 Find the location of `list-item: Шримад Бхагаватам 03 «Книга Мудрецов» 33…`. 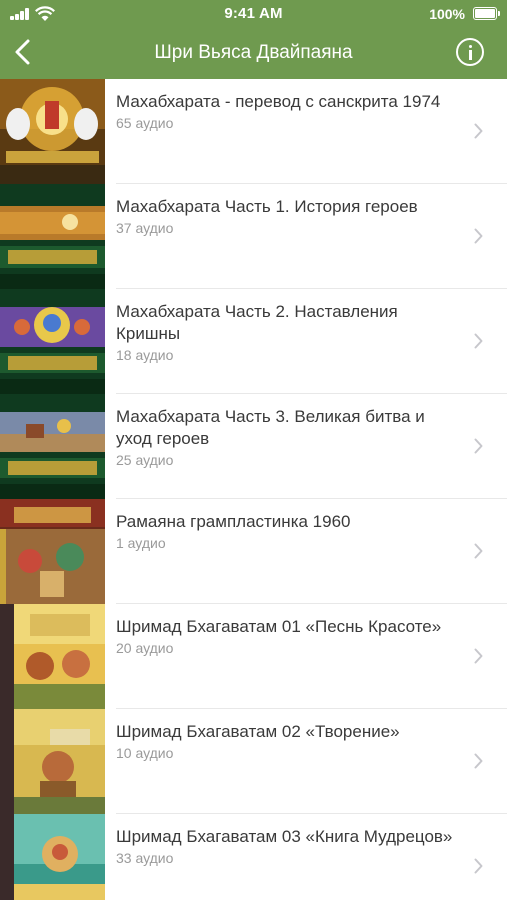

list-item: Шримад Бхагаватам 03 «Книга Мудрецов» 33… is located at coordinates (253, 857).